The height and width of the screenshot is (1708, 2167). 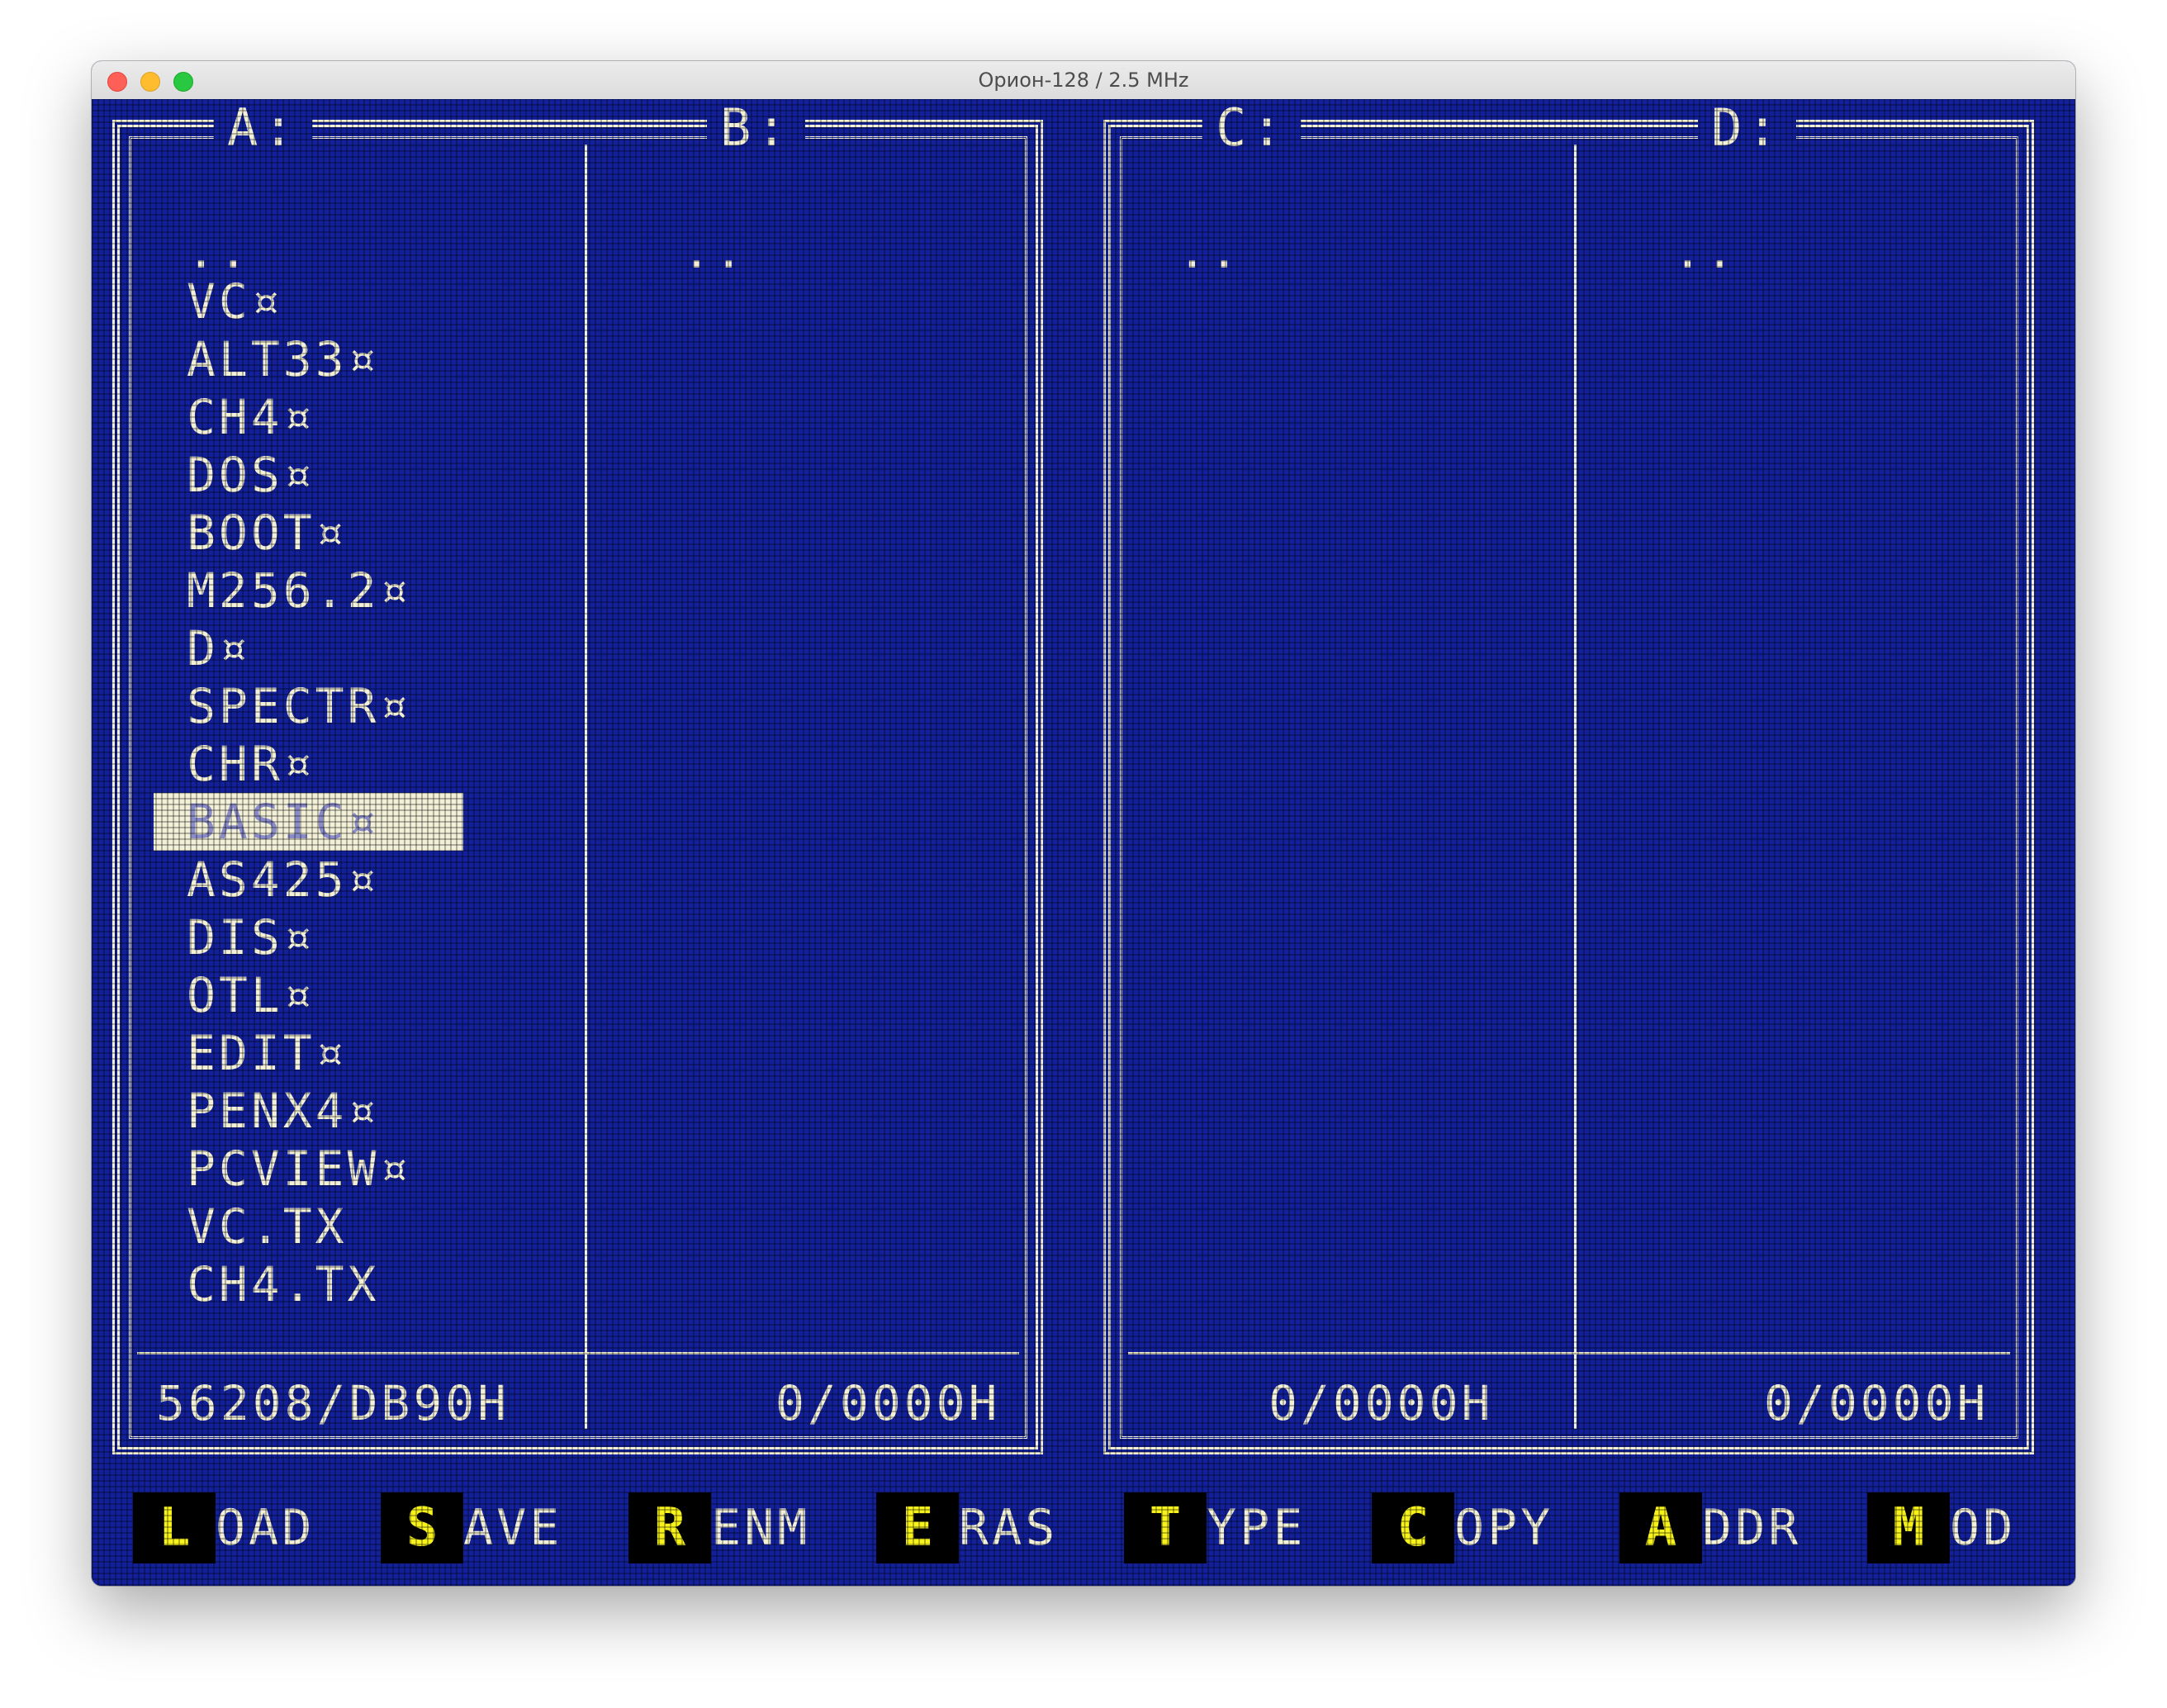 What do you see at coordinates (251, 417) in the screenshot?
I see `file-item: CH4¤` at bounding box center [251, 417].